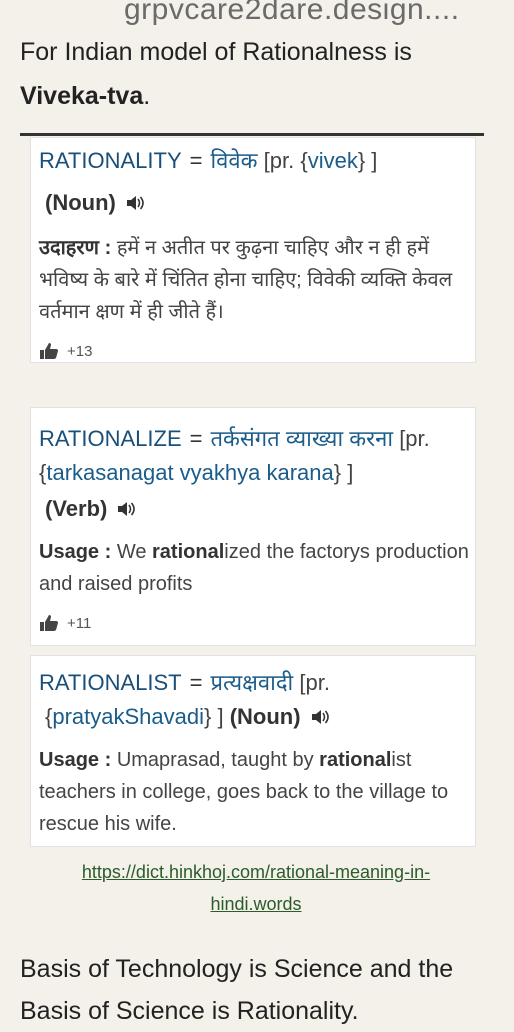 This screenshot has height=1032, width=514. What do you see at coordinates (110, 682) in the screenshot?
I see `entry-word: RATIONALIST` at bounding box center [110, 682].